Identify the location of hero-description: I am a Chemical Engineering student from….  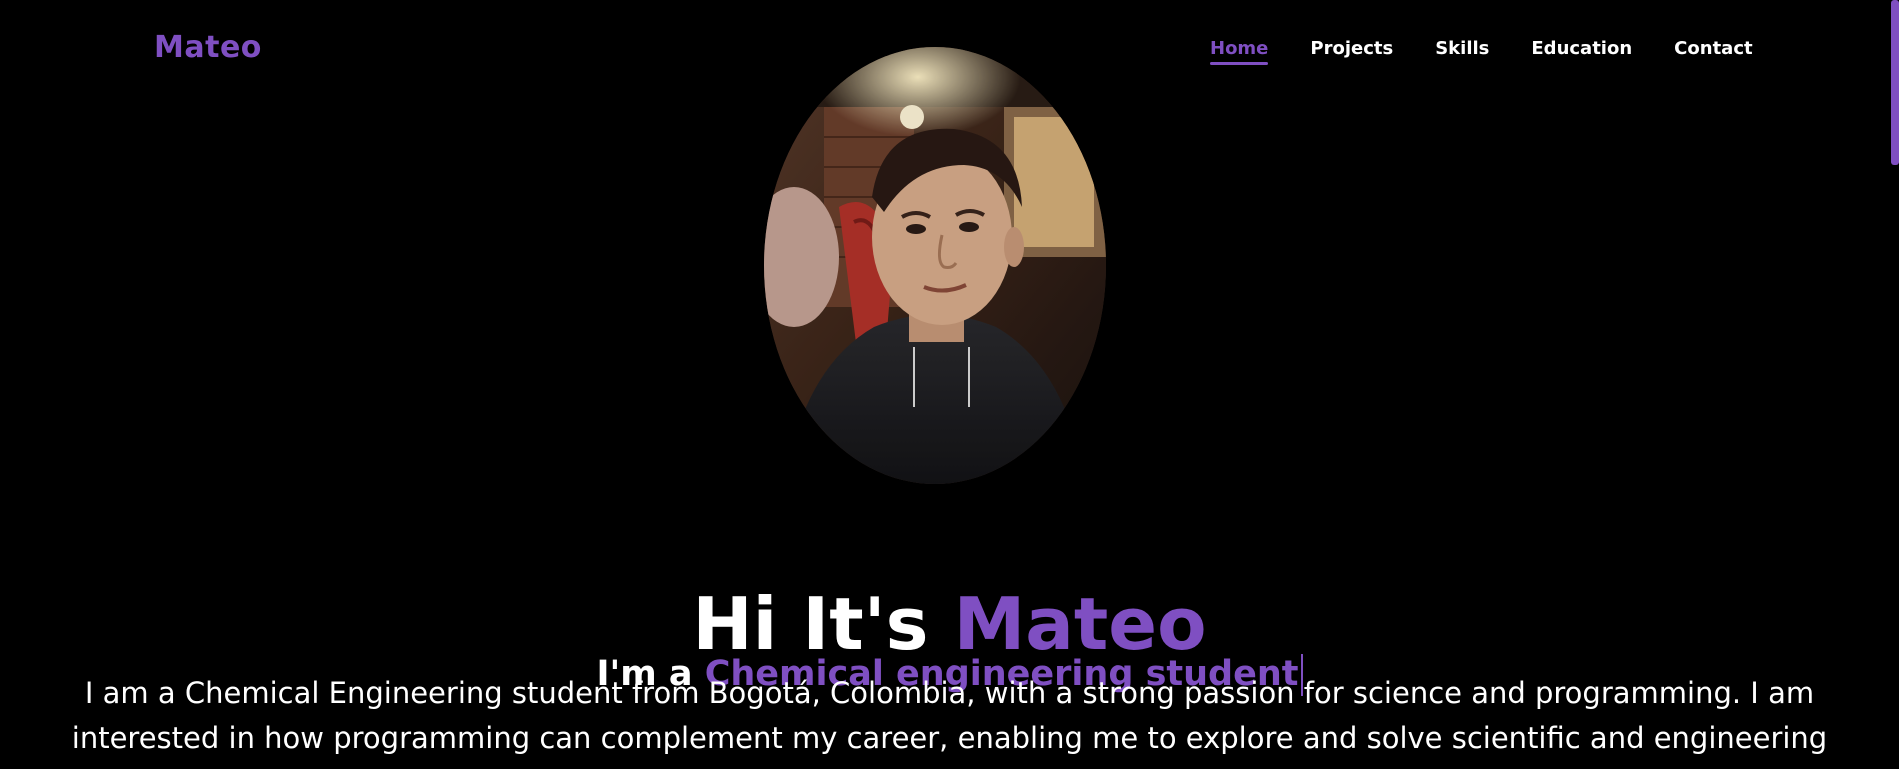
(949, 716).